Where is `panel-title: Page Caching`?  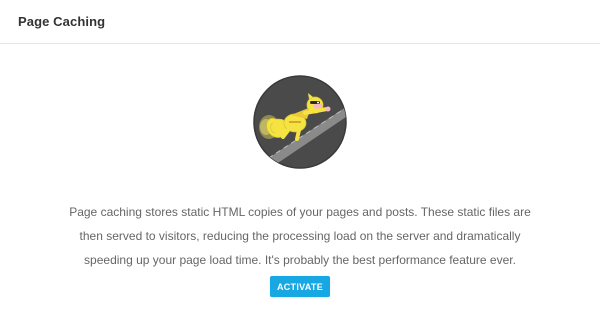 panel-title: Page Caching is located at coordinates (62, 21).